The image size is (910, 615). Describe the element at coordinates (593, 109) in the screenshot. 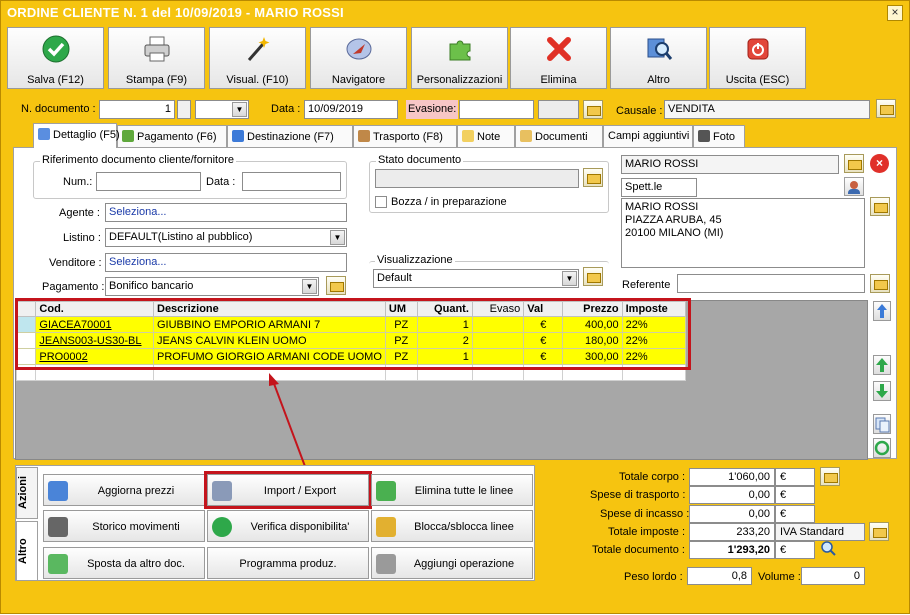

I see `evasione-zoom-button` at that location.